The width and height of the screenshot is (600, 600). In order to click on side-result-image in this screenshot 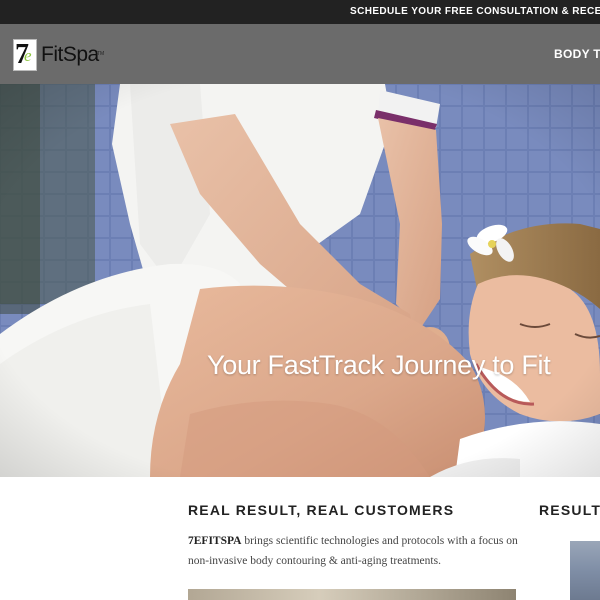, I will do `click(585, 570)`.